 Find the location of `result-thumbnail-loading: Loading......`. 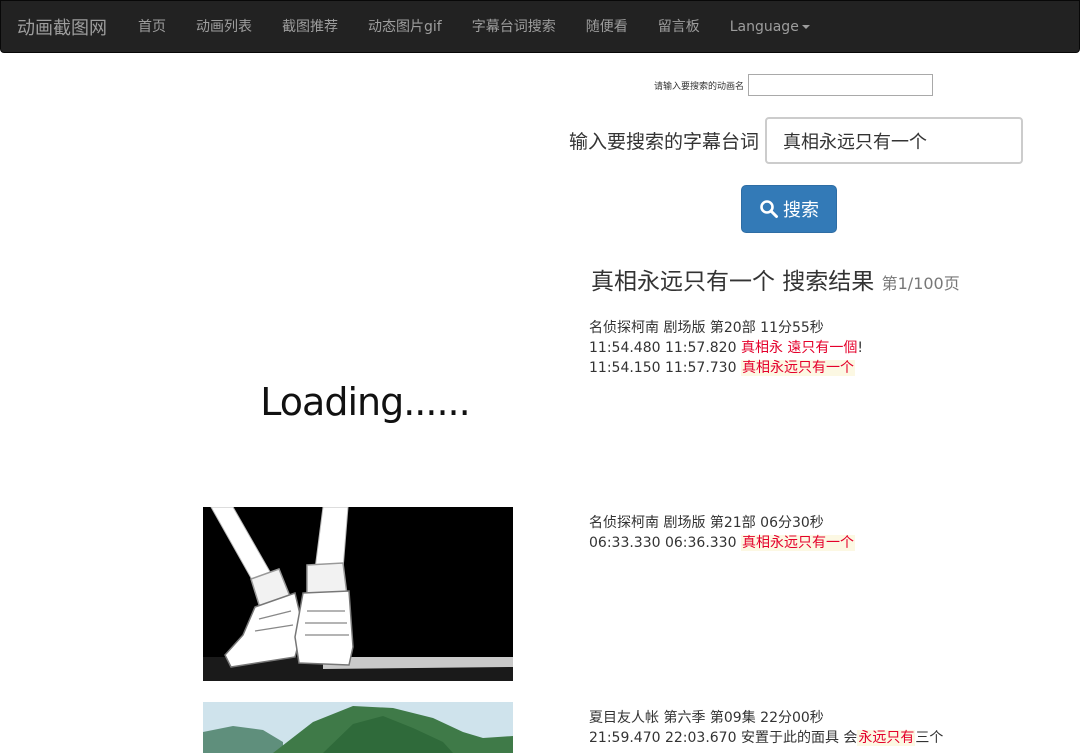

result-thumbnail-loading: Loading...... is located at coordinates (365, 402).